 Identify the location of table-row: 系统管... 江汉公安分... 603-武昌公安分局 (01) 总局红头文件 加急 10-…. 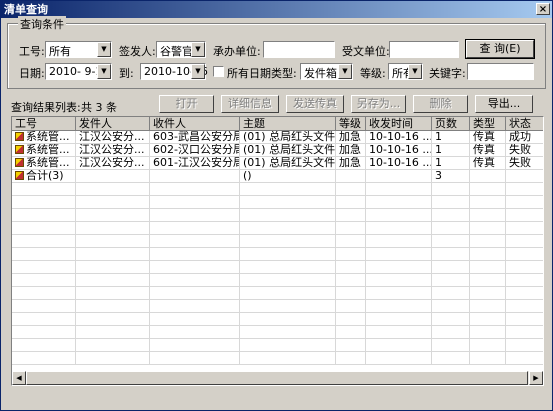
(277, 137).